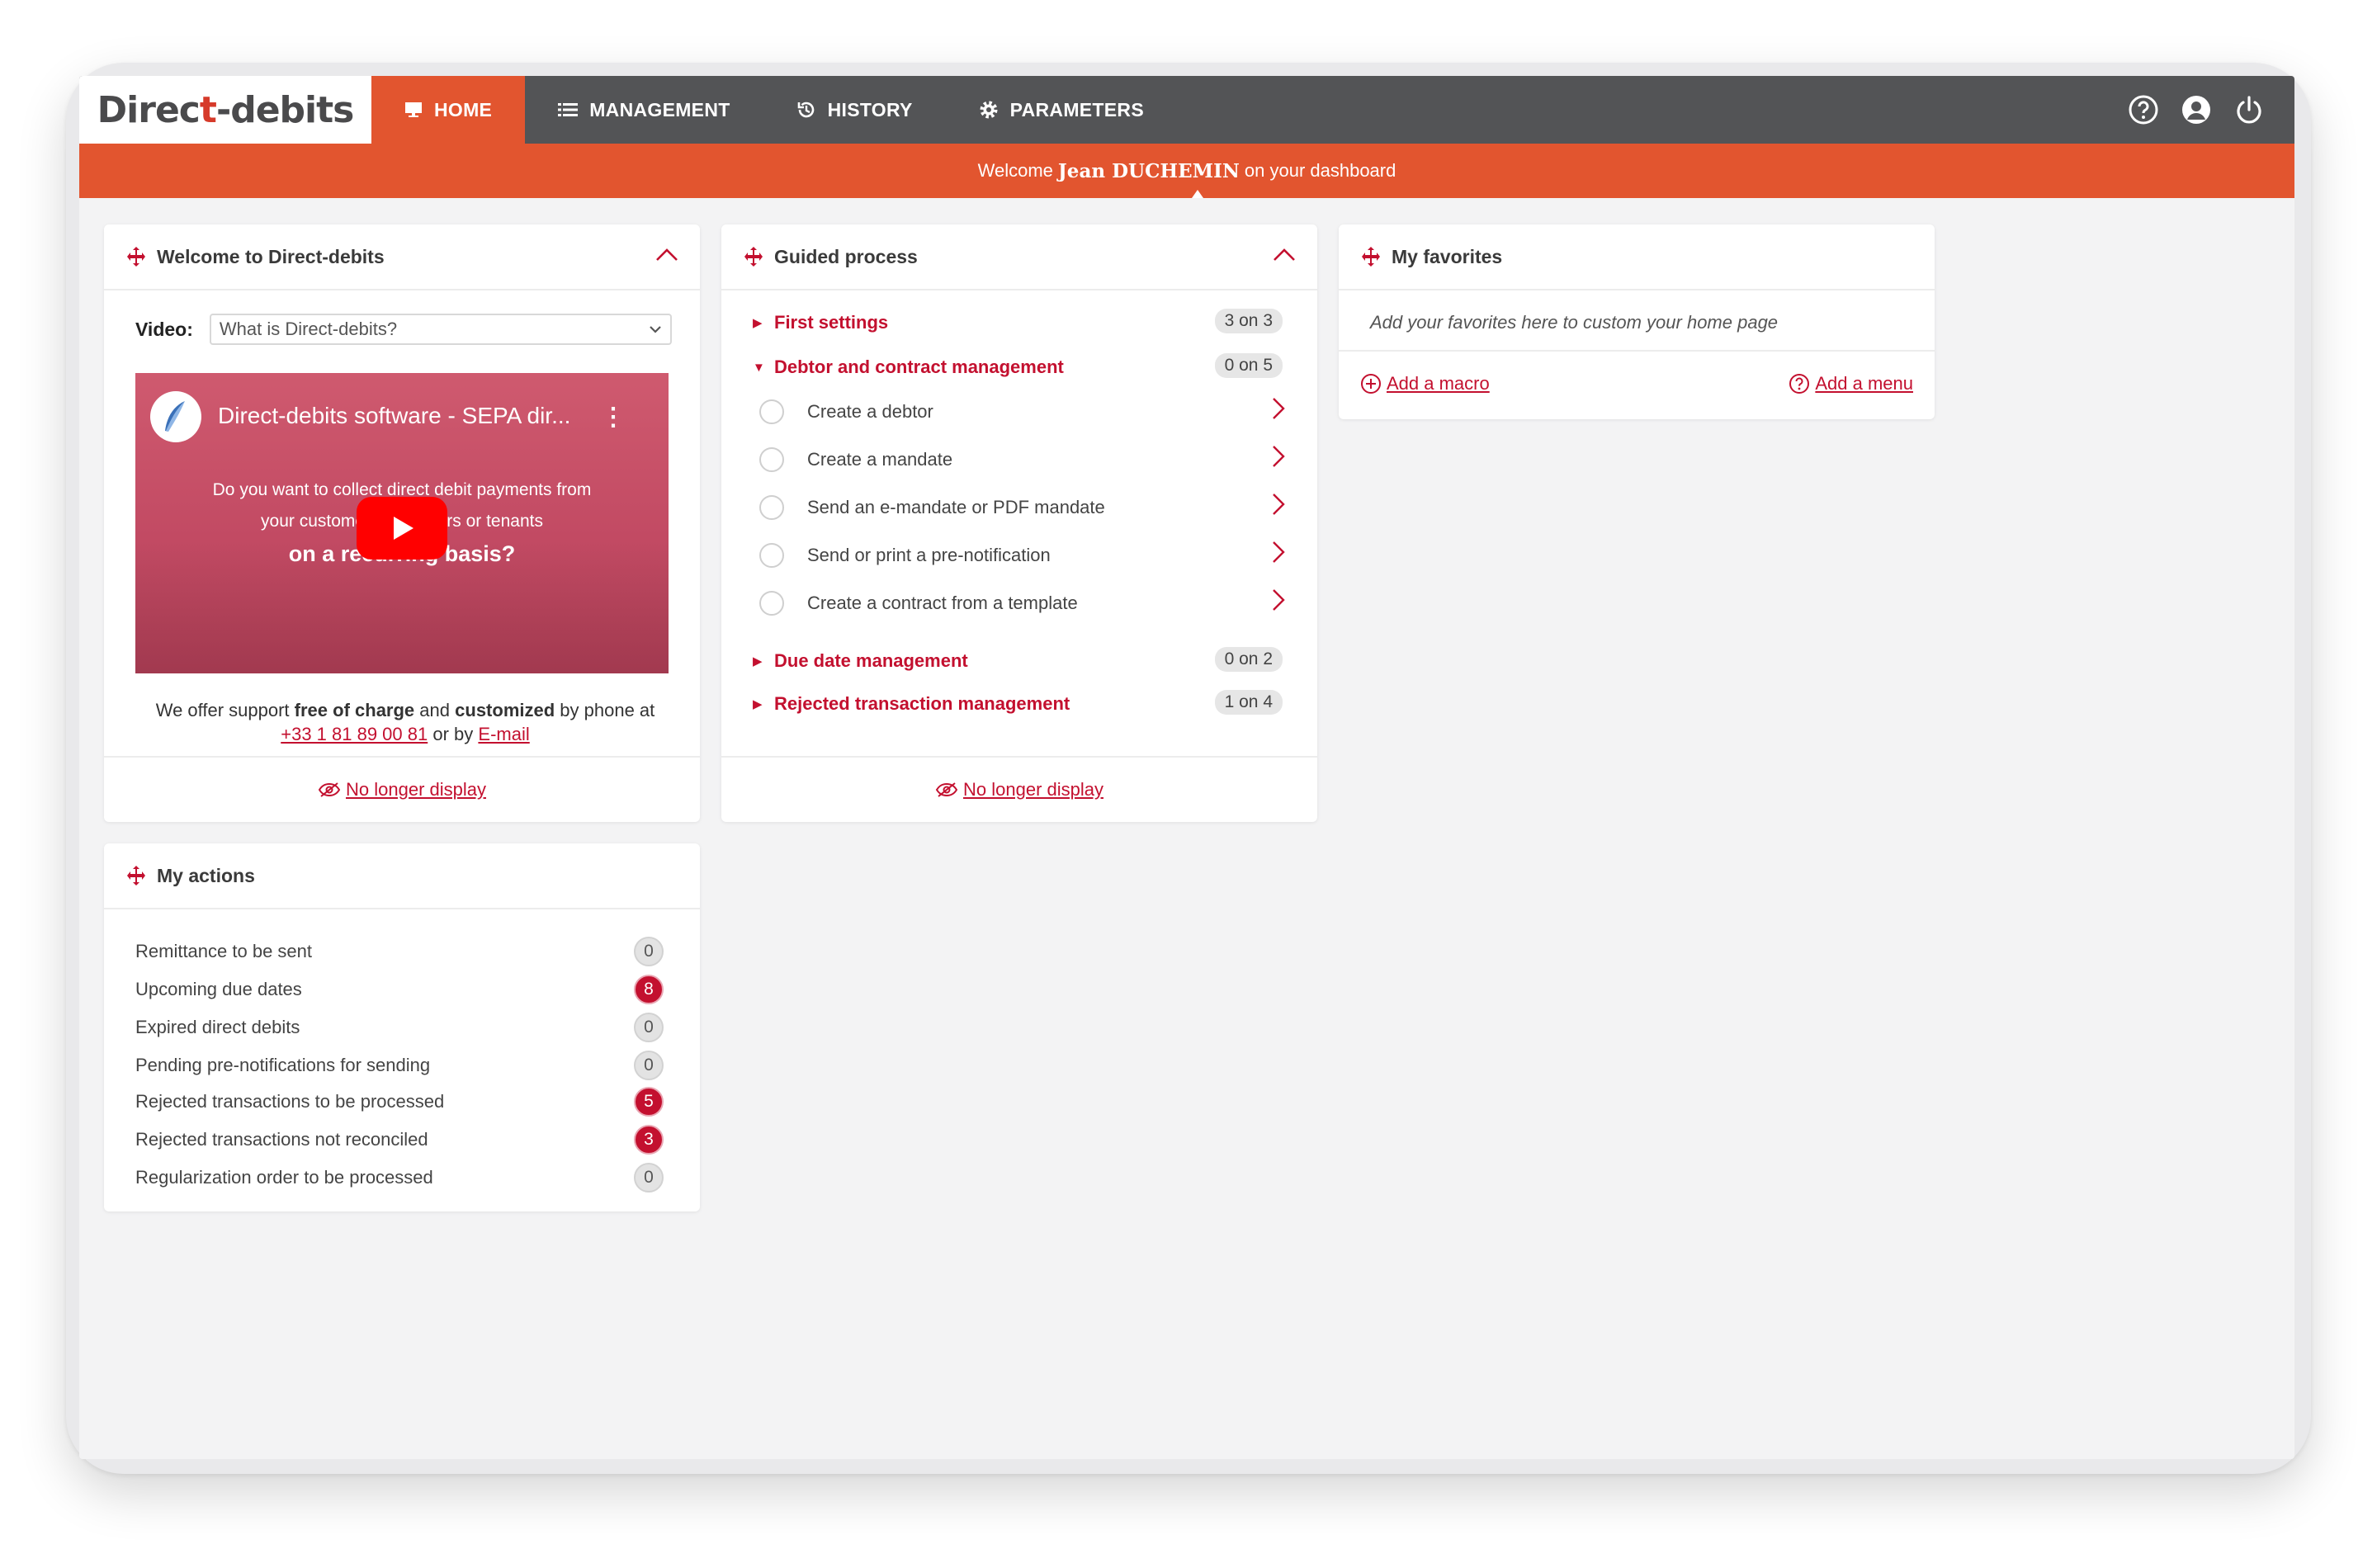  What do you see at coordinates (413, 109) in the screenshot?
I see `monitor-icon` at bounding box center [413, 109].